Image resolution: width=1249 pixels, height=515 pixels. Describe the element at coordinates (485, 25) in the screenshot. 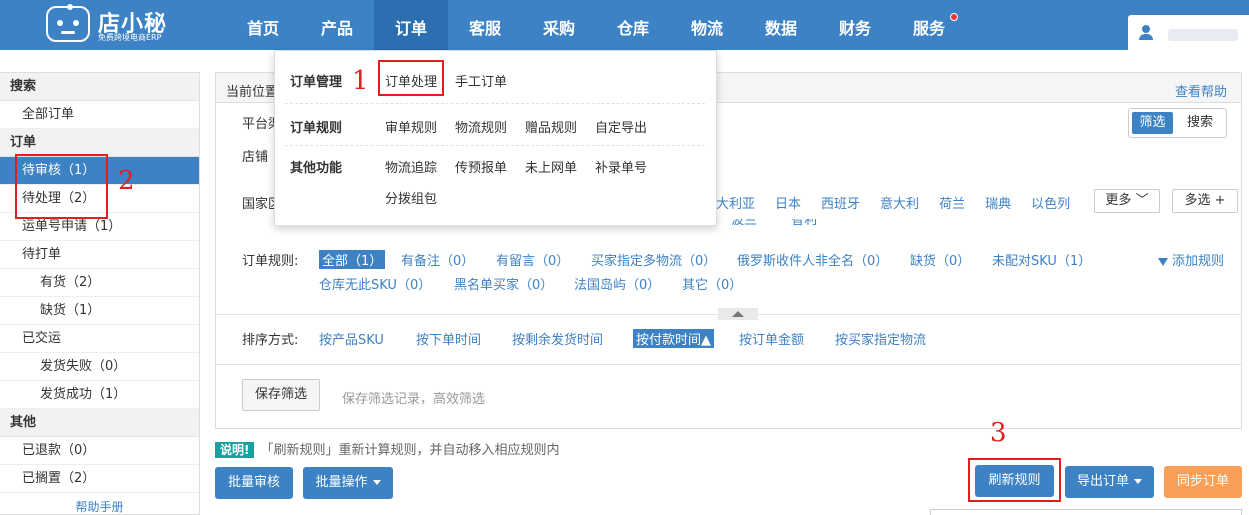

I see `nav-customer-service: 客服` at that location.